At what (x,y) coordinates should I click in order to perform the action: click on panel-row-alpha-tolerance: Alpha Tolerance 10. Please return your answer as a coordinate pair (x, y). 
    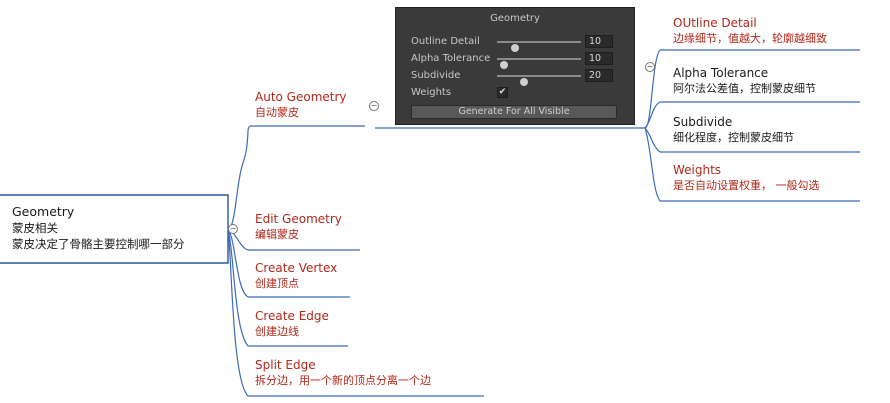
    Looking at the image, I should click on (516, 60).